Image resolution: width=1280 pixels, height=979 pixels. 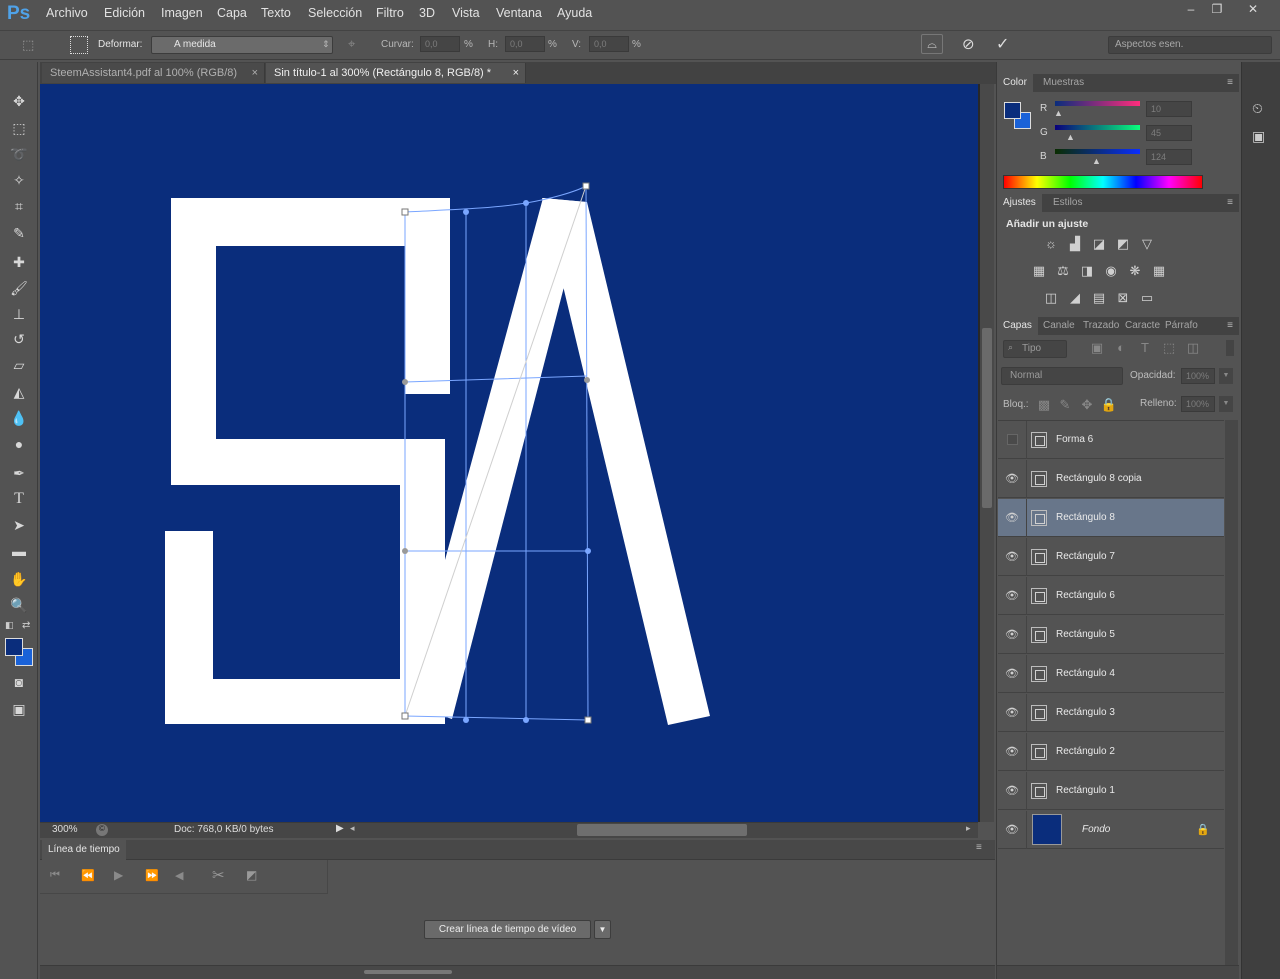 I want to click on screen-mode-icon: ▣, so click(x=19, y=709).